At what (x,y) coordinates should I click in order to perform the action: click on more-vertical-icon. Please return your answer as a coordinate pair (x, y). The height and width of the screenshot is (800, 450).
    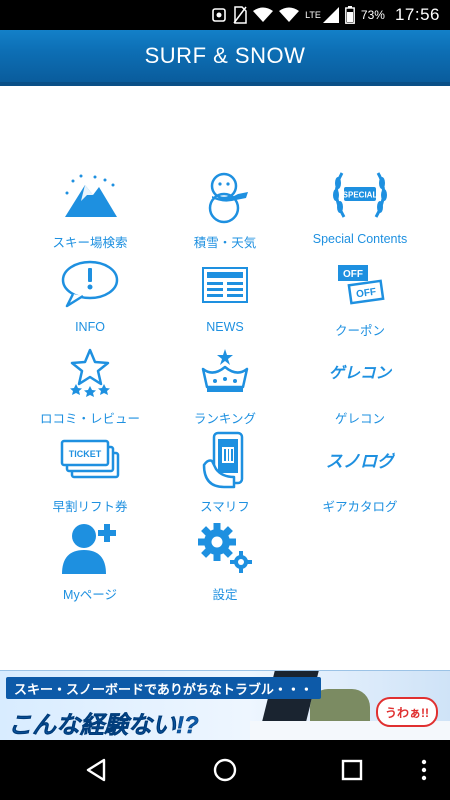
    Looking at the image, I should click on (424, 770).